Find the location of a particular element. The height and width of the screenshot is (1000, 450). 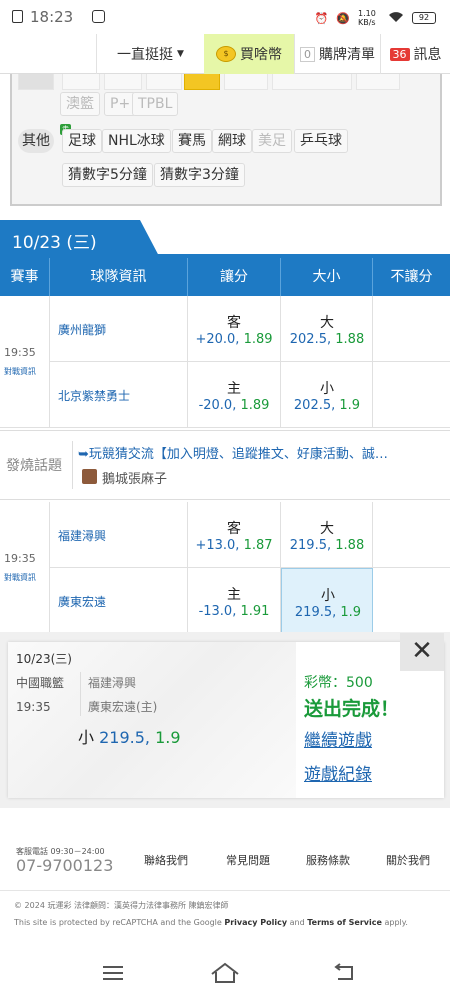

sport-chip-soccer: 足球 is located at coordinates (82, 141).